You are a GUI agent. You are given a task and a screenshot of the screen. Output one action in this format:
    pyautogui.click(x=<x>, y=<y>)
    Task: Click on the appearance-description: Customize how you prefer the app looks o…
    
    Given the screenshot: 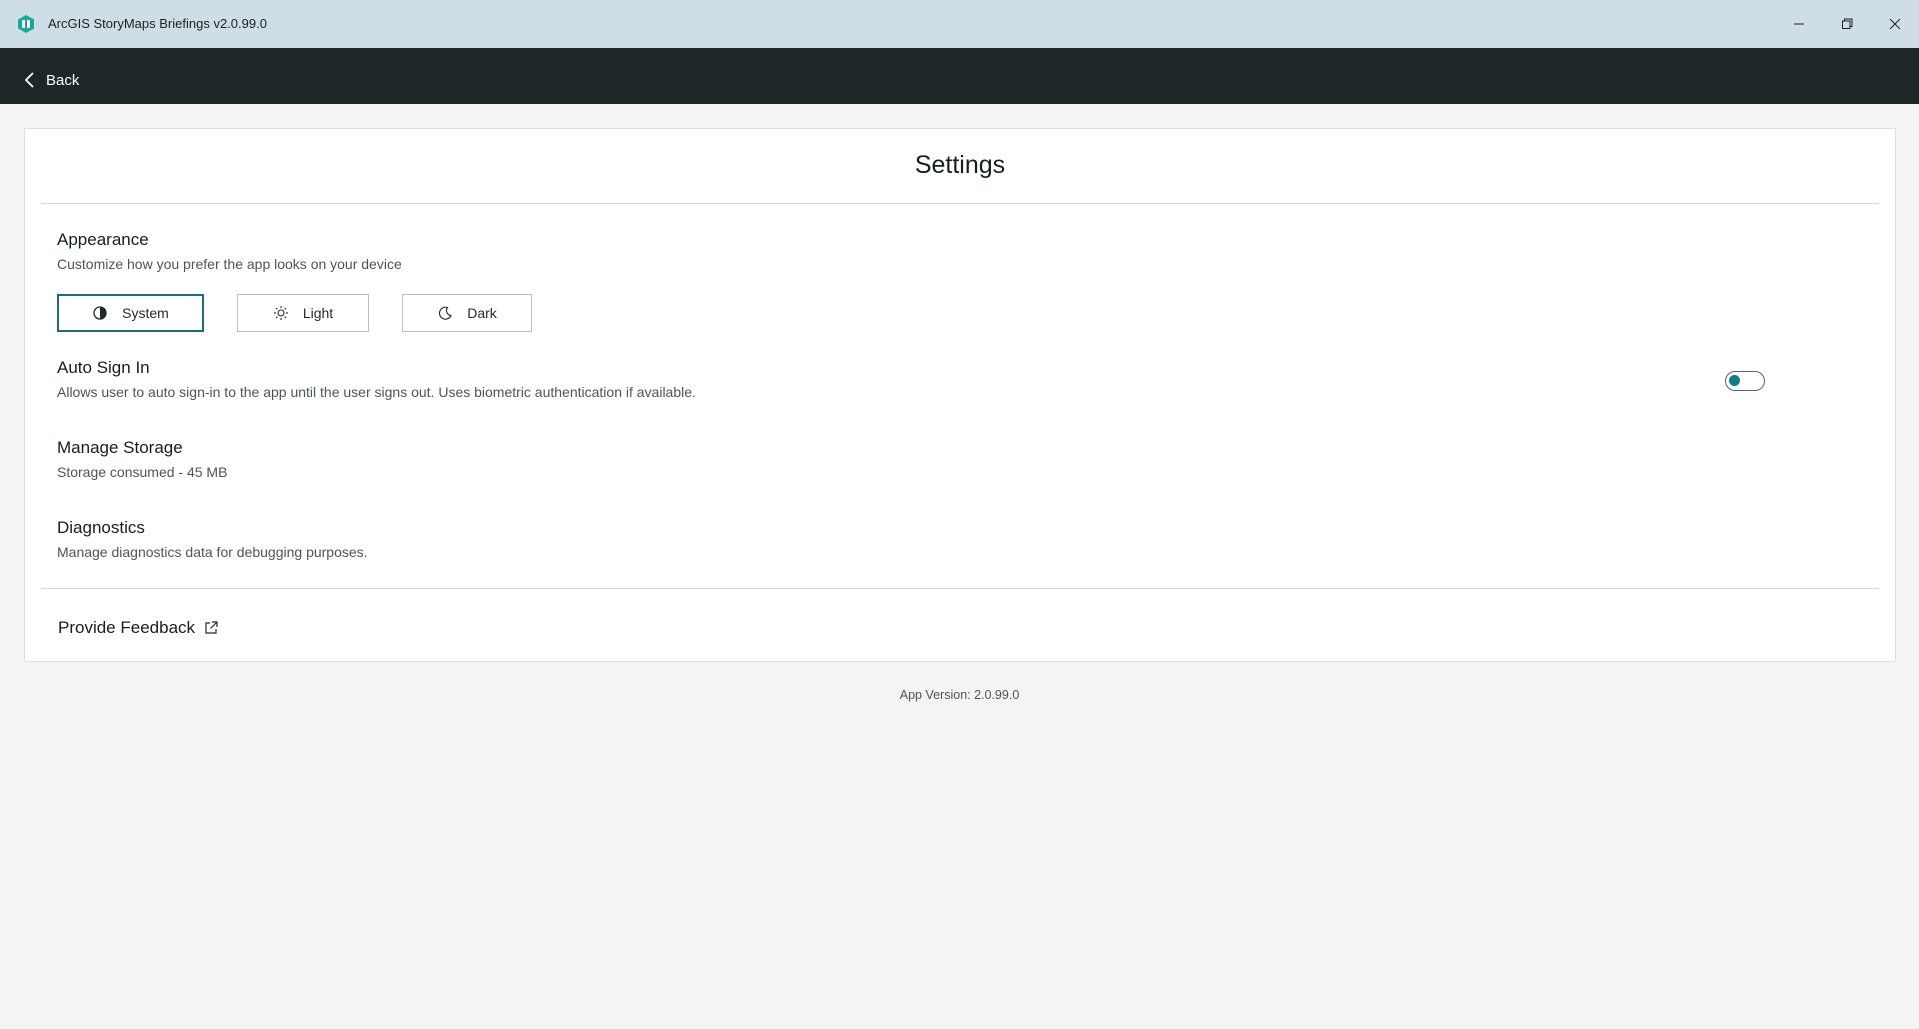 What is the action you would take?
    pyautogui.click(x=229, y=264)
    